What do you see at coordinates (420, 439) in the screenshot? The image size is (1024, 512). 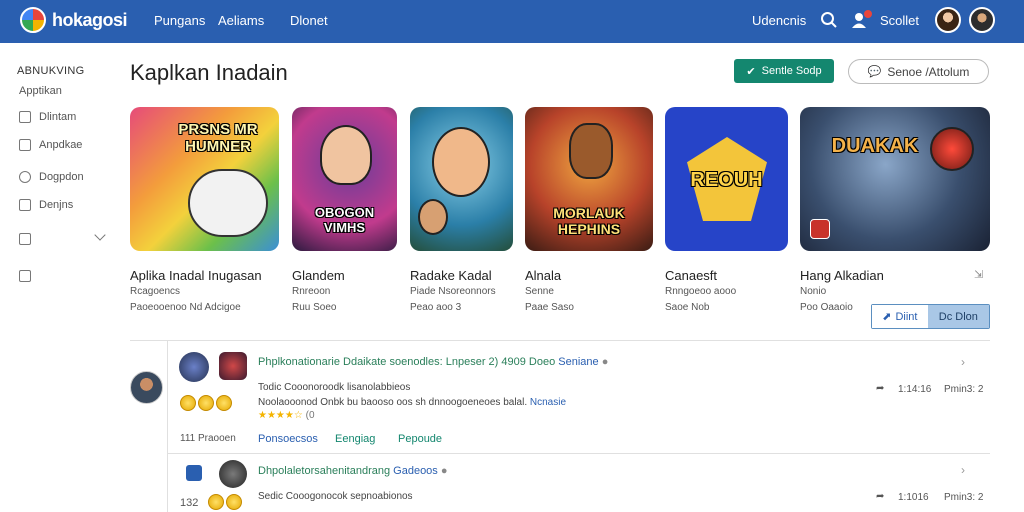 I see `action-link-3: Pepoude` at bounding box center [420, 439].